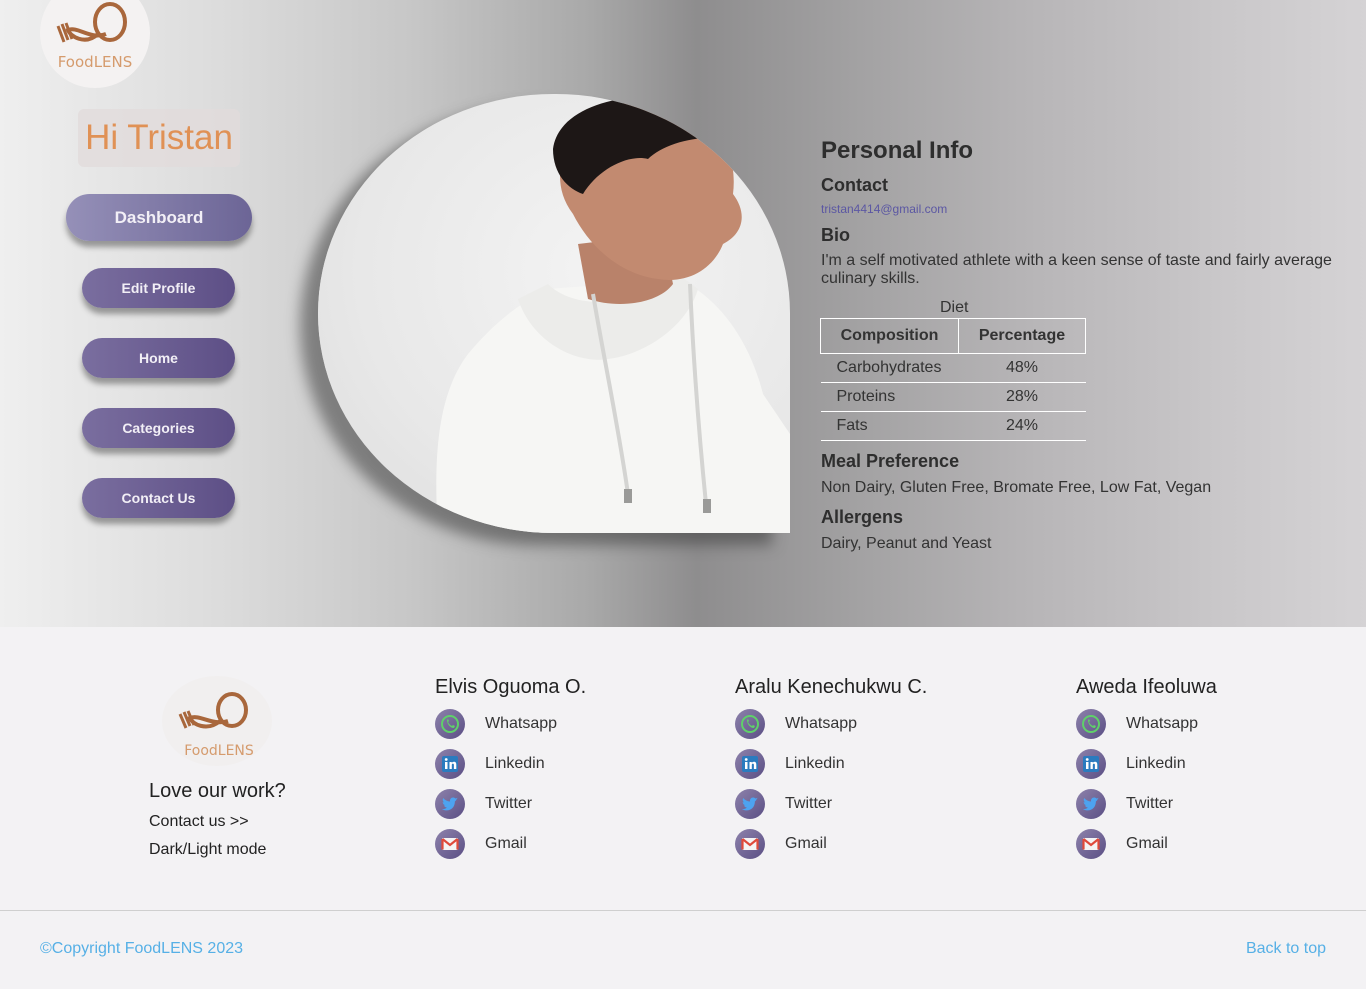 Image resolution: width=1366 pixels, height=989 pixels. I want to click on dark-light-mode-toggle: Dark/Light mode, so click(207, 850).